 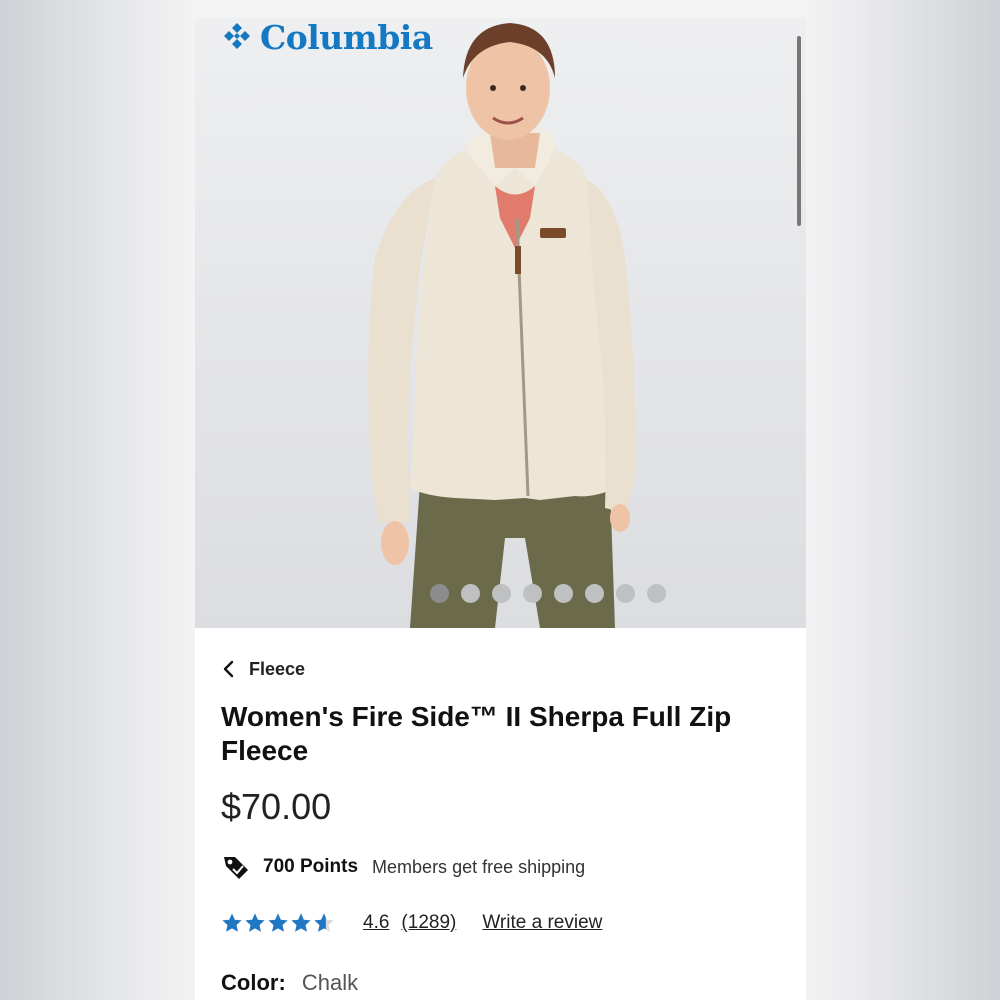 What do you see at coordinates (276, 806) in the screenshot?
I see `product-price: $70.00` at bounding box center [276, 806].